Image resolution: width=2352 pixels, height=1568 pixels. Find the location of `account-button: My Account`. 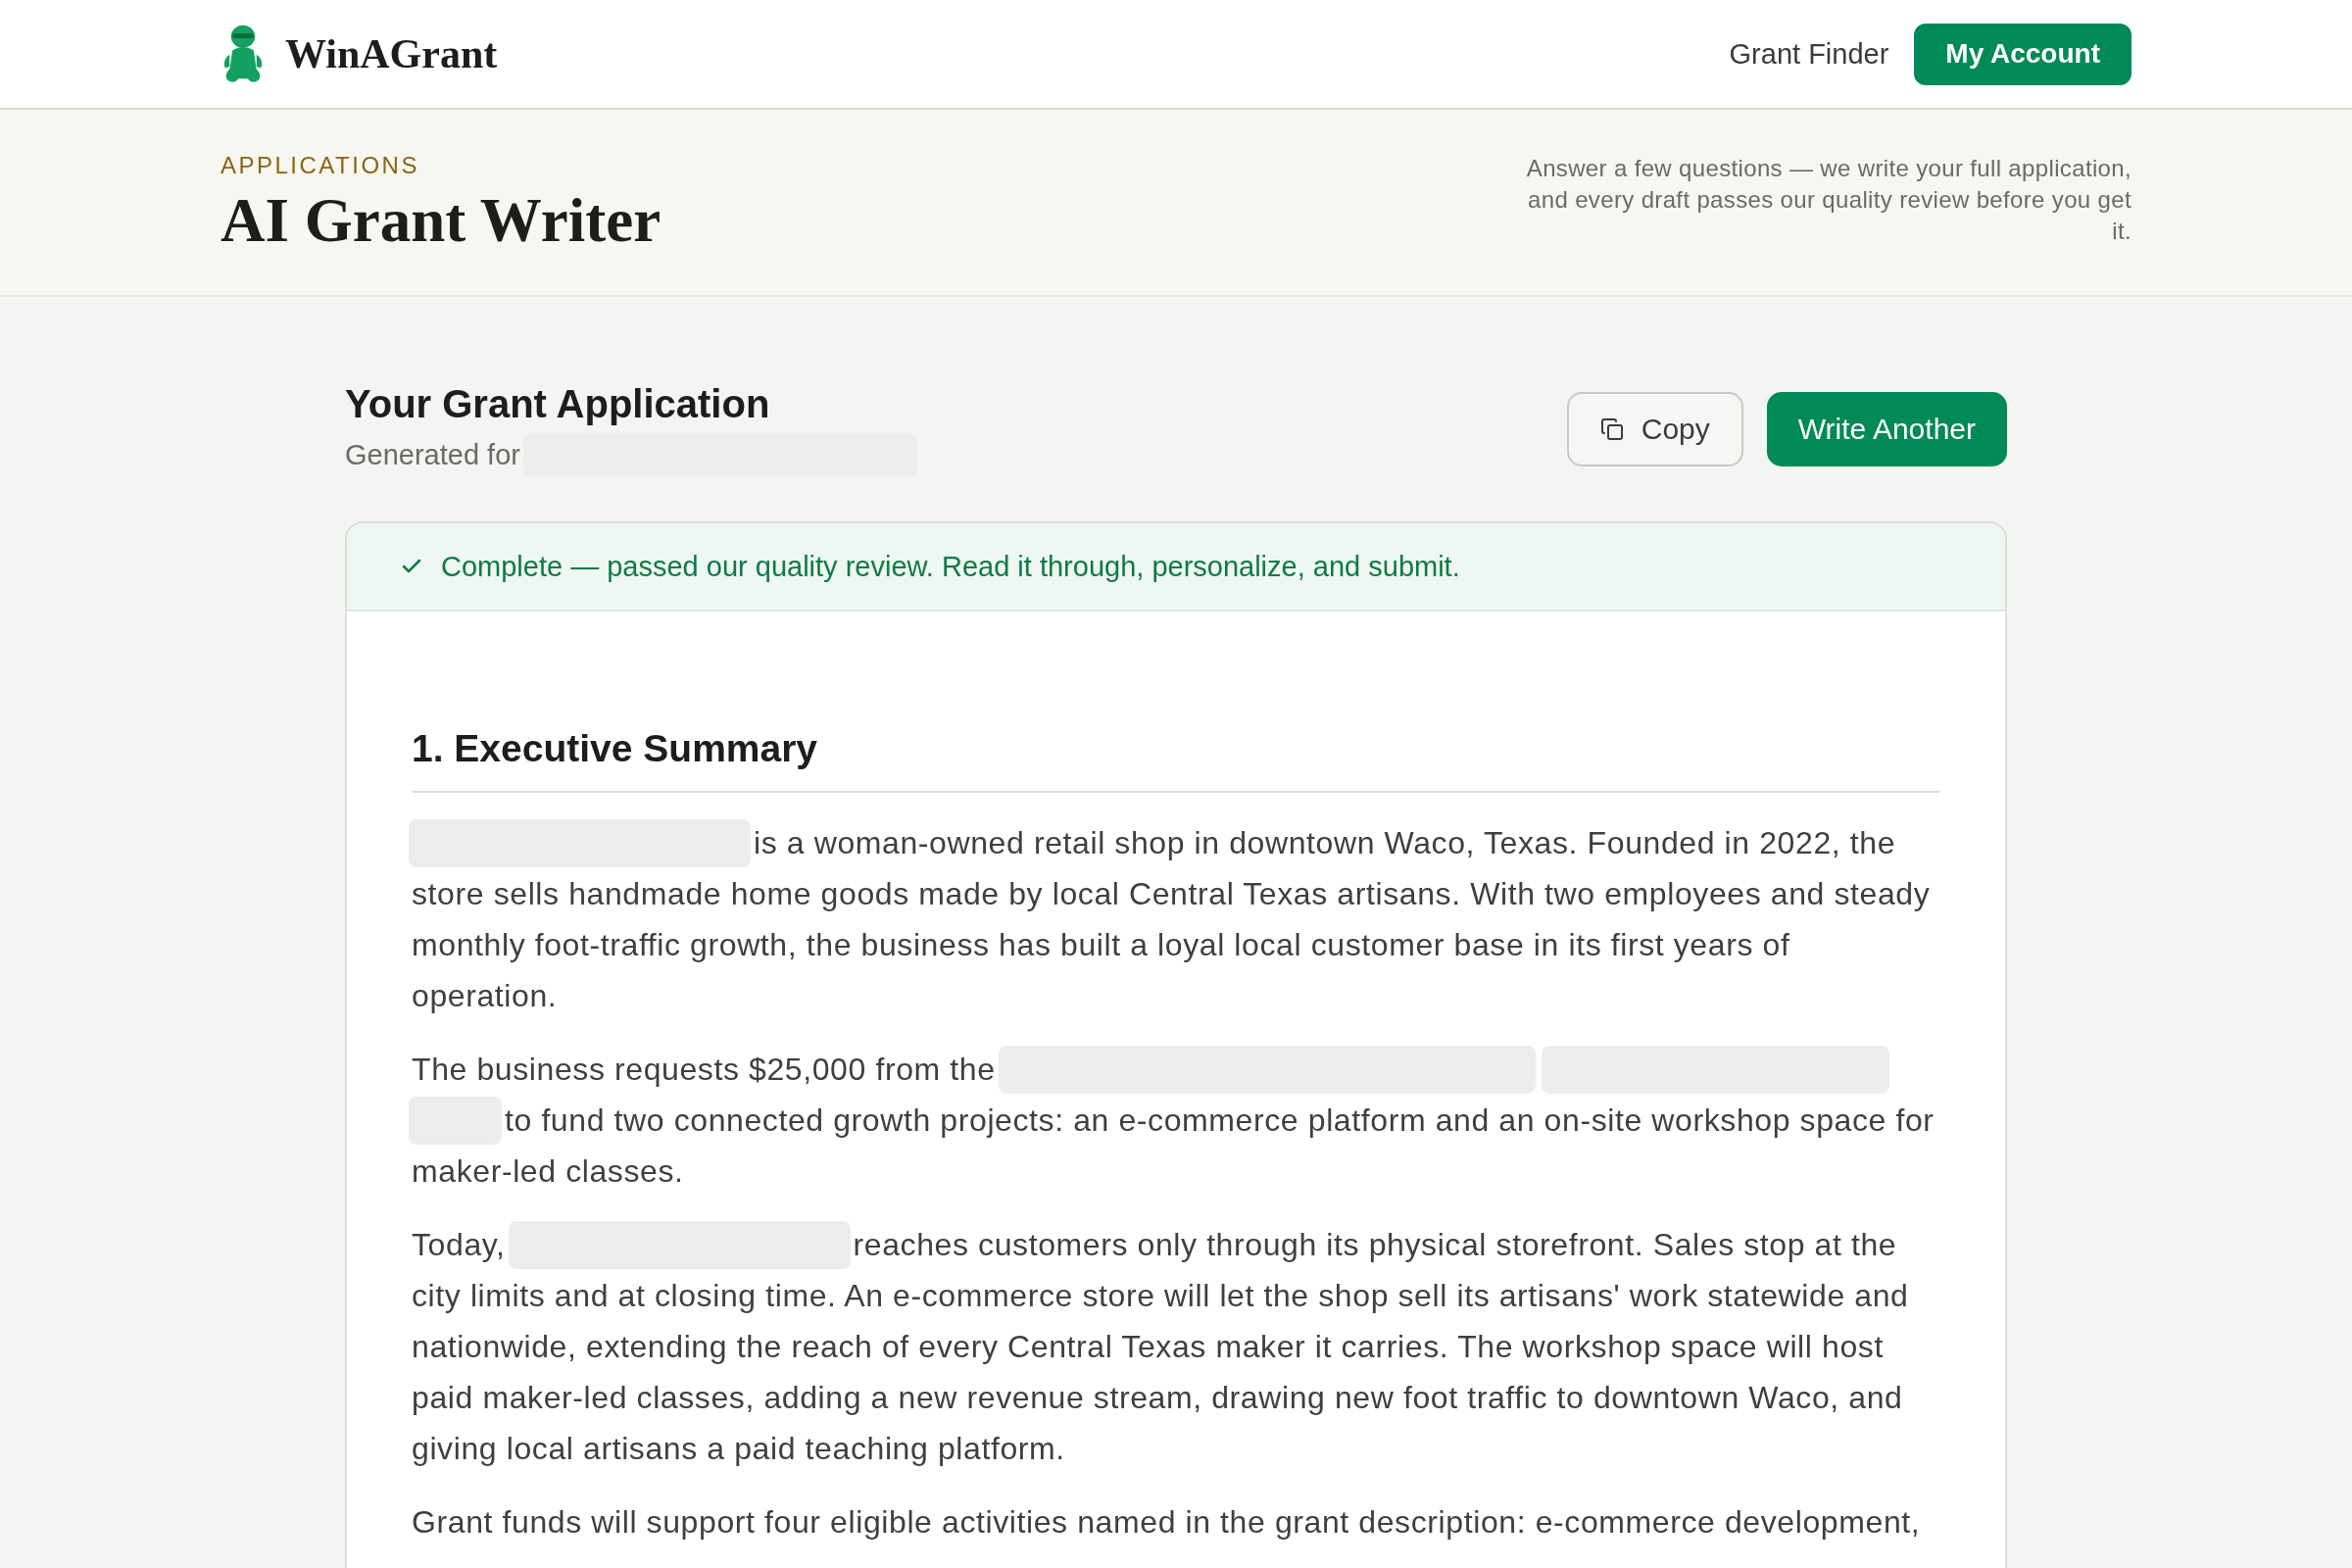

account-button: My Account is located at coordinates (2023, 54).